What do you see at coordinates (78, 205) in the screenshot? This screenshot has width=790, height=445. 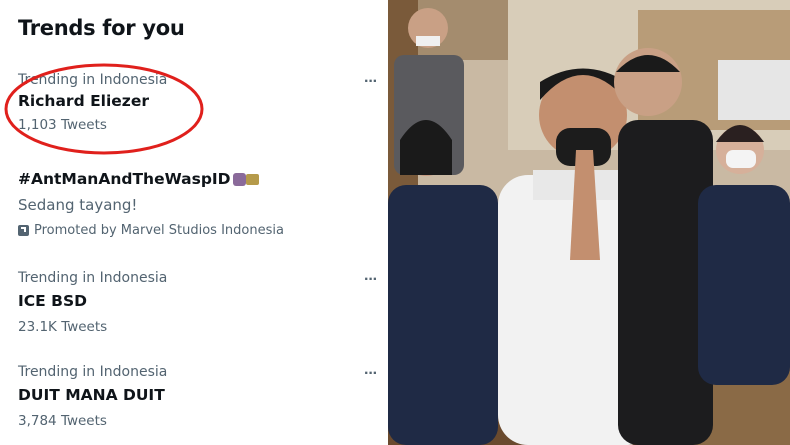 I see `promo-subtitle: Sedang tayang!` at bounding box center [78, 205].